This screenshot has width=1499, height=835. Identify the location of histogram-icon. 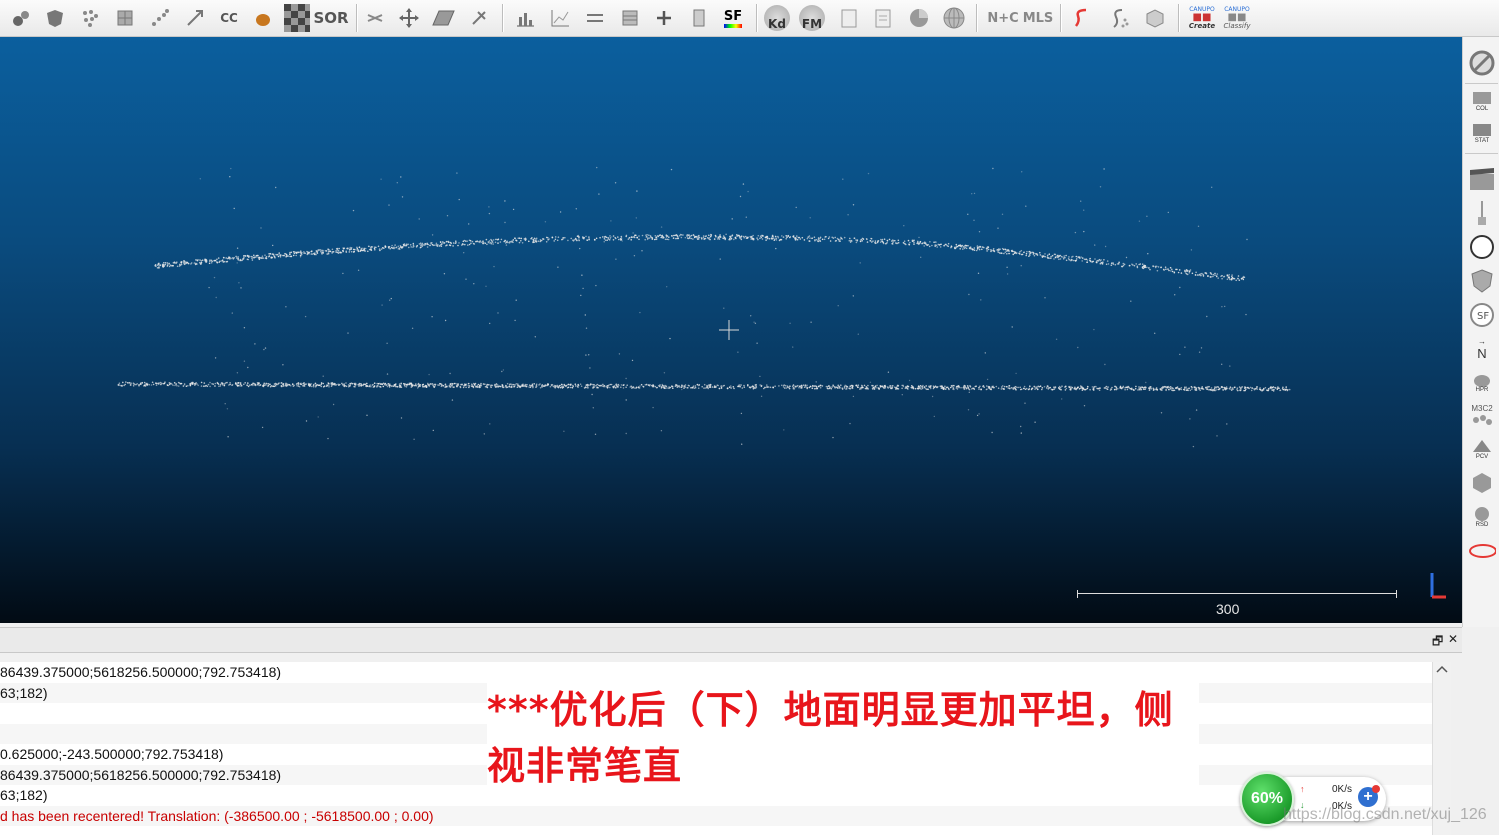
(525, 18).